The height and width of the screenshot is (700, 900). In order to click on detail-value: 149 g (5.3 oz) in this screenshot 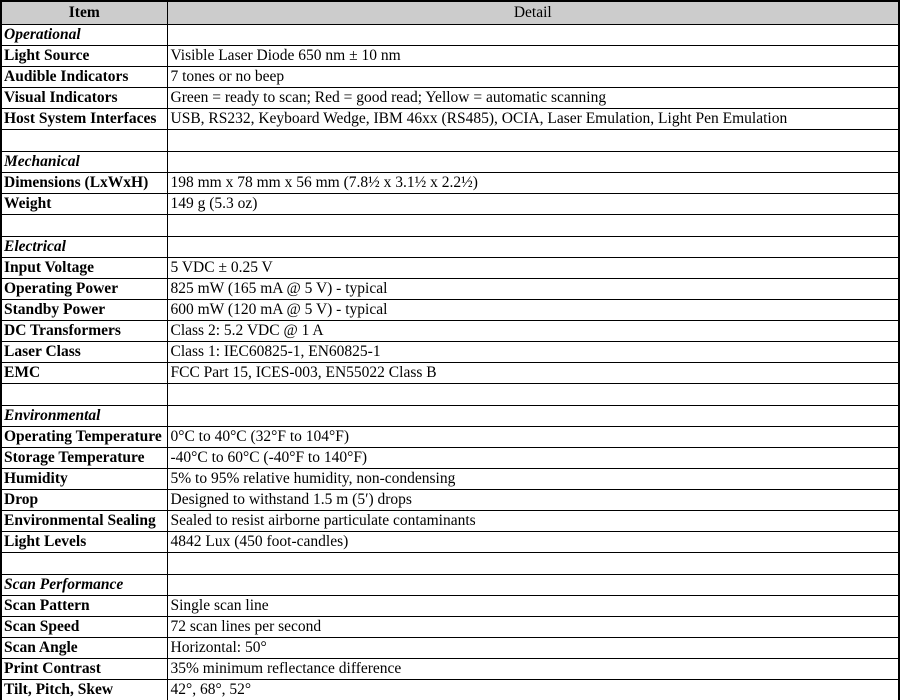, I will do `click(533, 204)`.